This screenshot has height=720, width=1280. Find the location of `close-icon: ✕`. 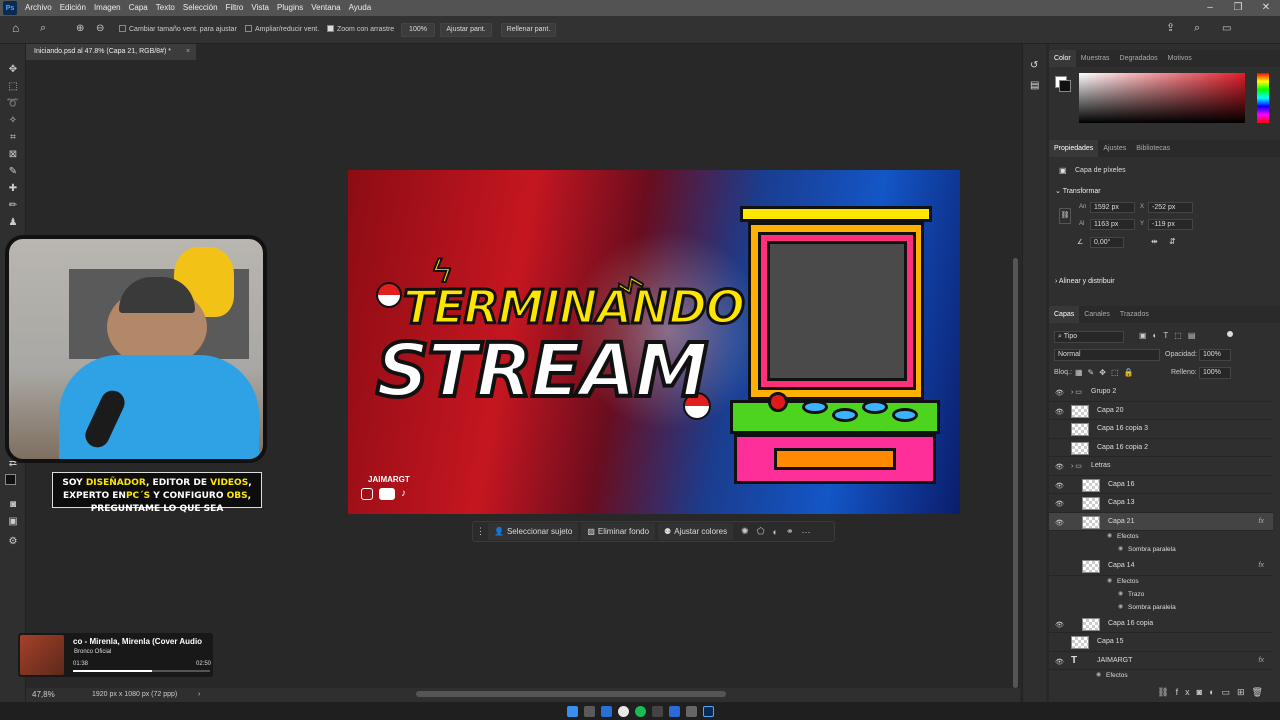

close-icon: ✕ is located at coordinates (1266, 8).